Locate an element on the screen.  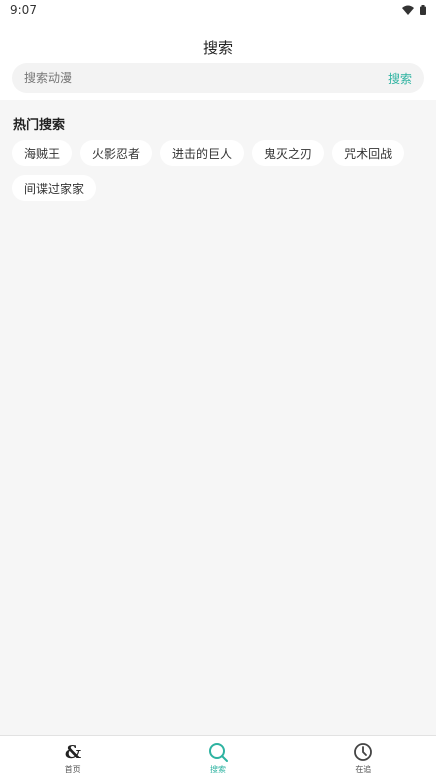
search-bar: 搜索 is located at coordinates (218, 78).